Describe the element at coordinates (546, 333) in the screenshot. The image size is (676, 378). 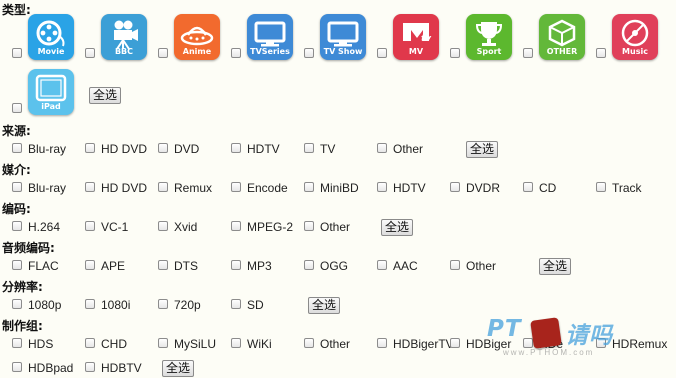
I see `watermark-seal-icon` at that location.